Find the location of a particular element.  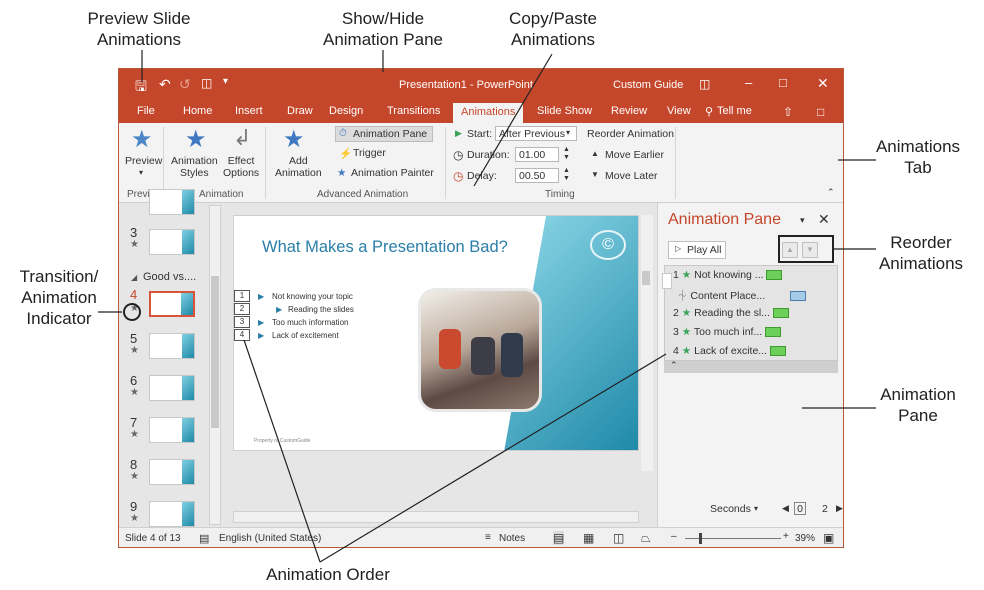

share-icon: ⇧ is located at coordinates (788, 112).